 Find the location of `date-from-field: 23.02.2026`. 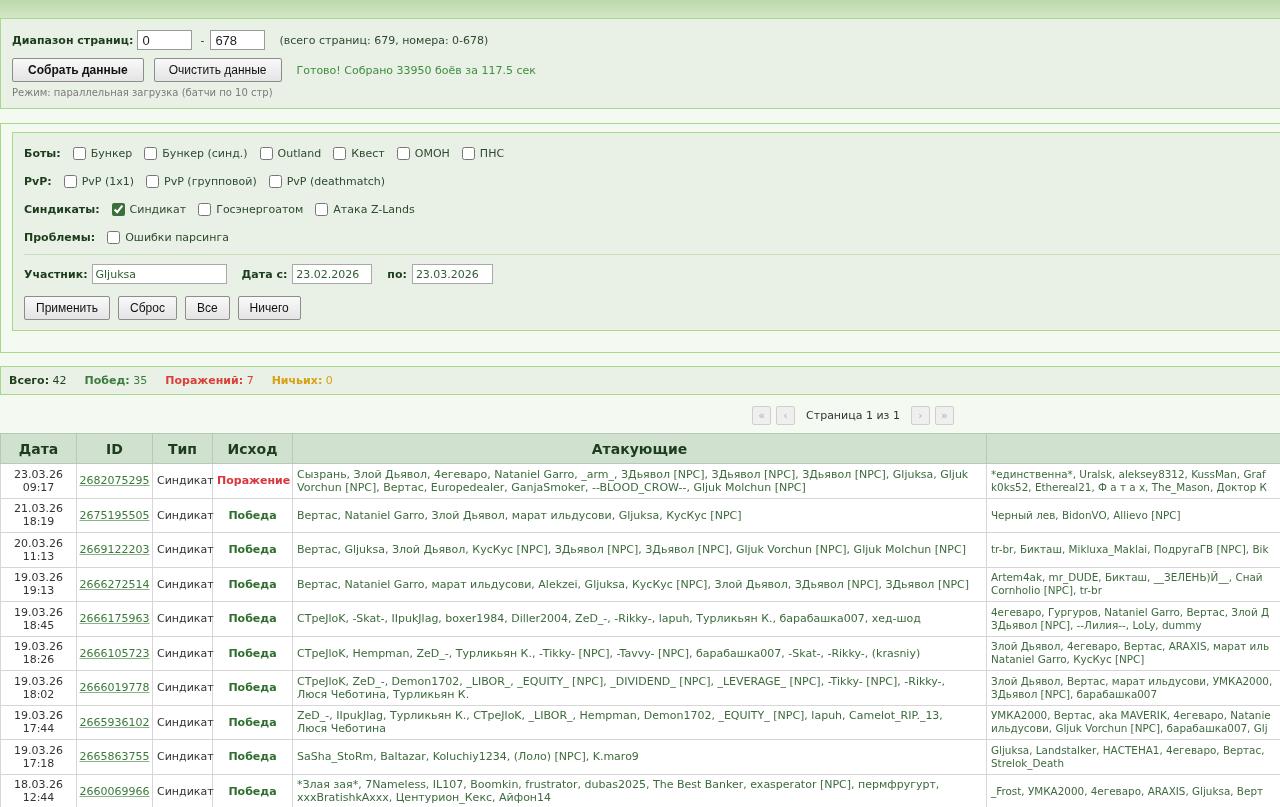

date-from-field: 23.02.2026 is located at coordinates (332, 274).